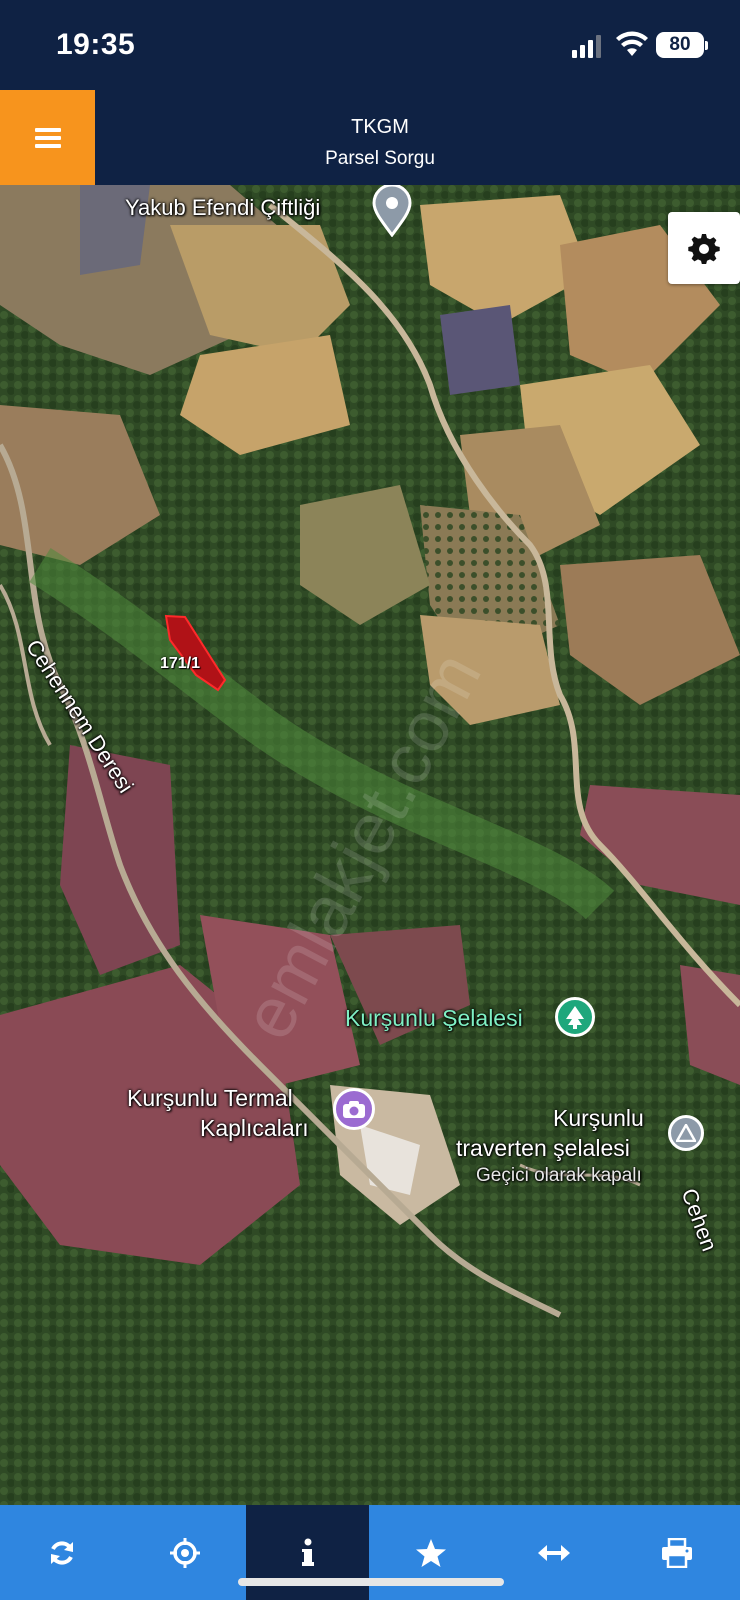 The width and height of the screenshot is (740, 1600). I want to click on locate-icon, so click(184, 1552).